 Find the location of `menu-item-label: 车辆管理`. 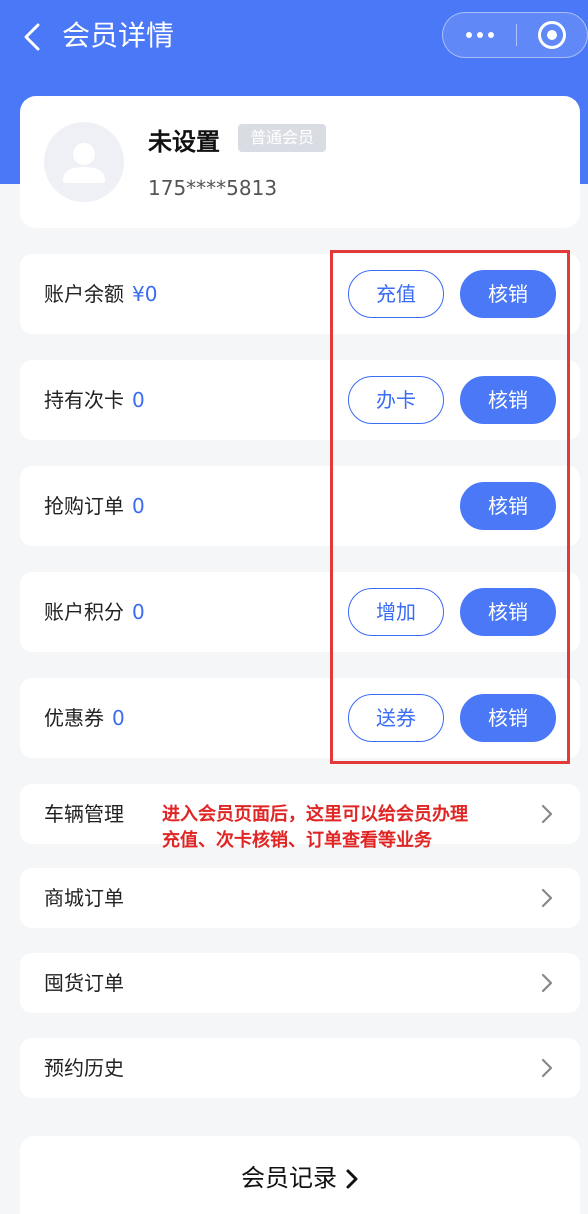

menu-item-label: 车辆管理 is located at coordinates (84, 814).